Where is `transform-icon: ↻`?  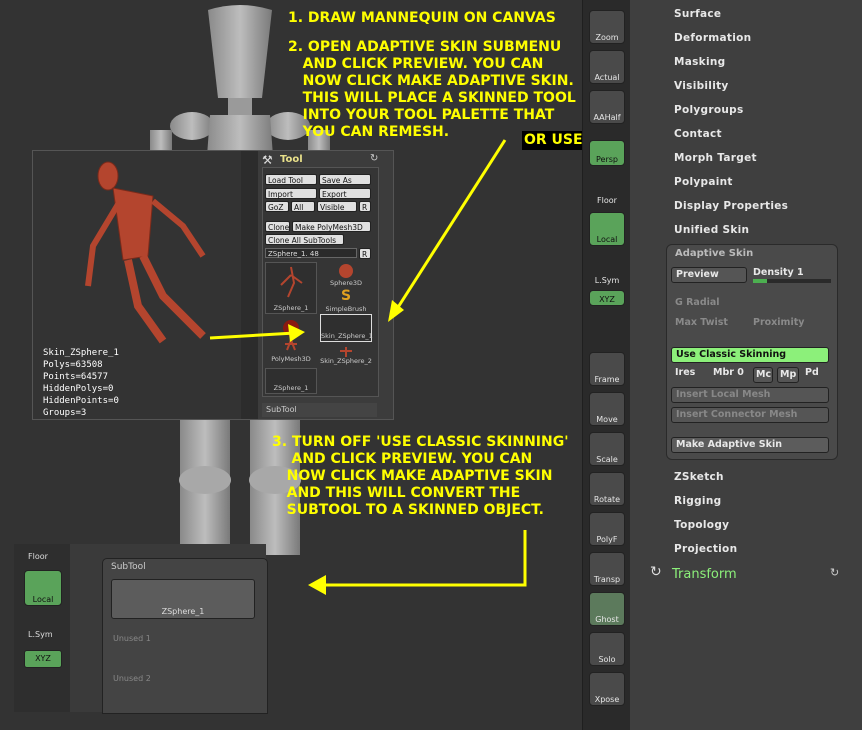
transform-icon: ↻ is located at coordinates (656, 572).